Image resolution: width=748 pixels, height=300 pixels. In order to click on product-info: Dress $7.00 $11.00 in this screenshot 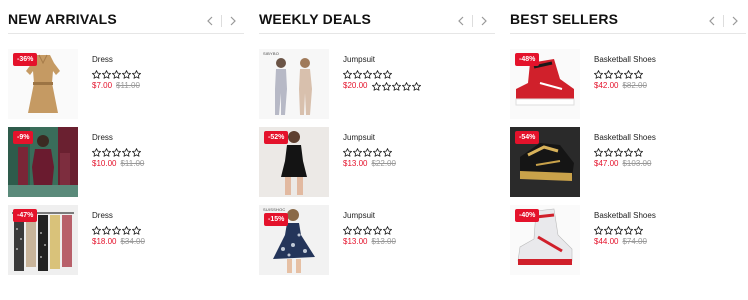, I will do `click(167, 73)`.